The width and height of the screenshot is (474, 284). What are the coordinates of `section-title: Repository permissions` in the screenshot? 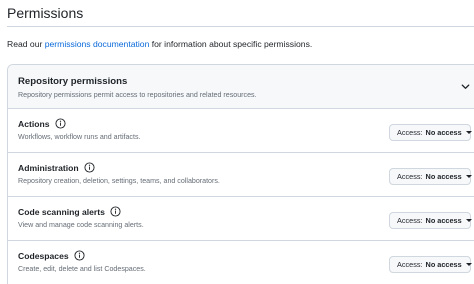 It's located at (73, 81).